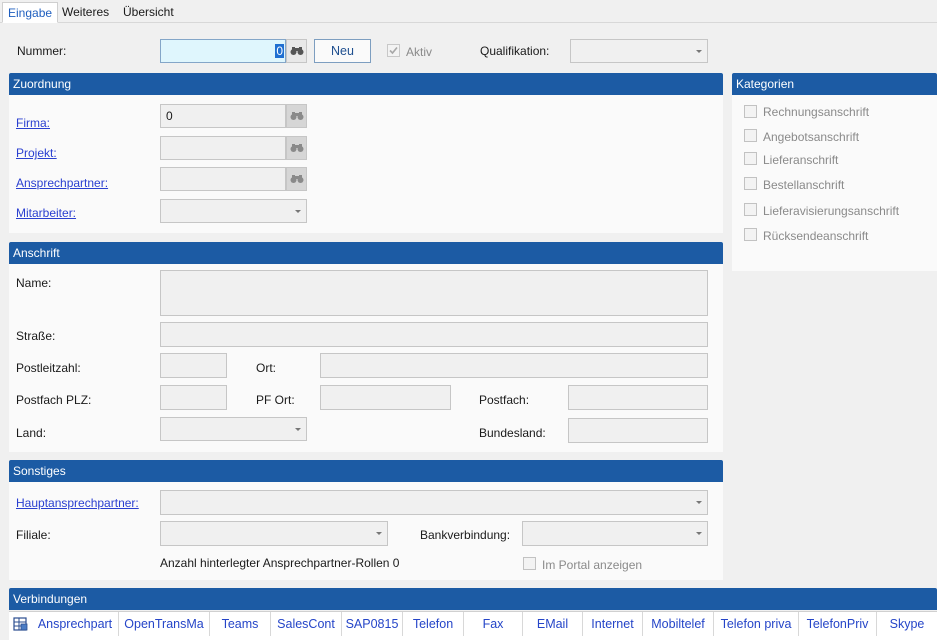  I want to click on grid-layout-icon, so click(20, 624).